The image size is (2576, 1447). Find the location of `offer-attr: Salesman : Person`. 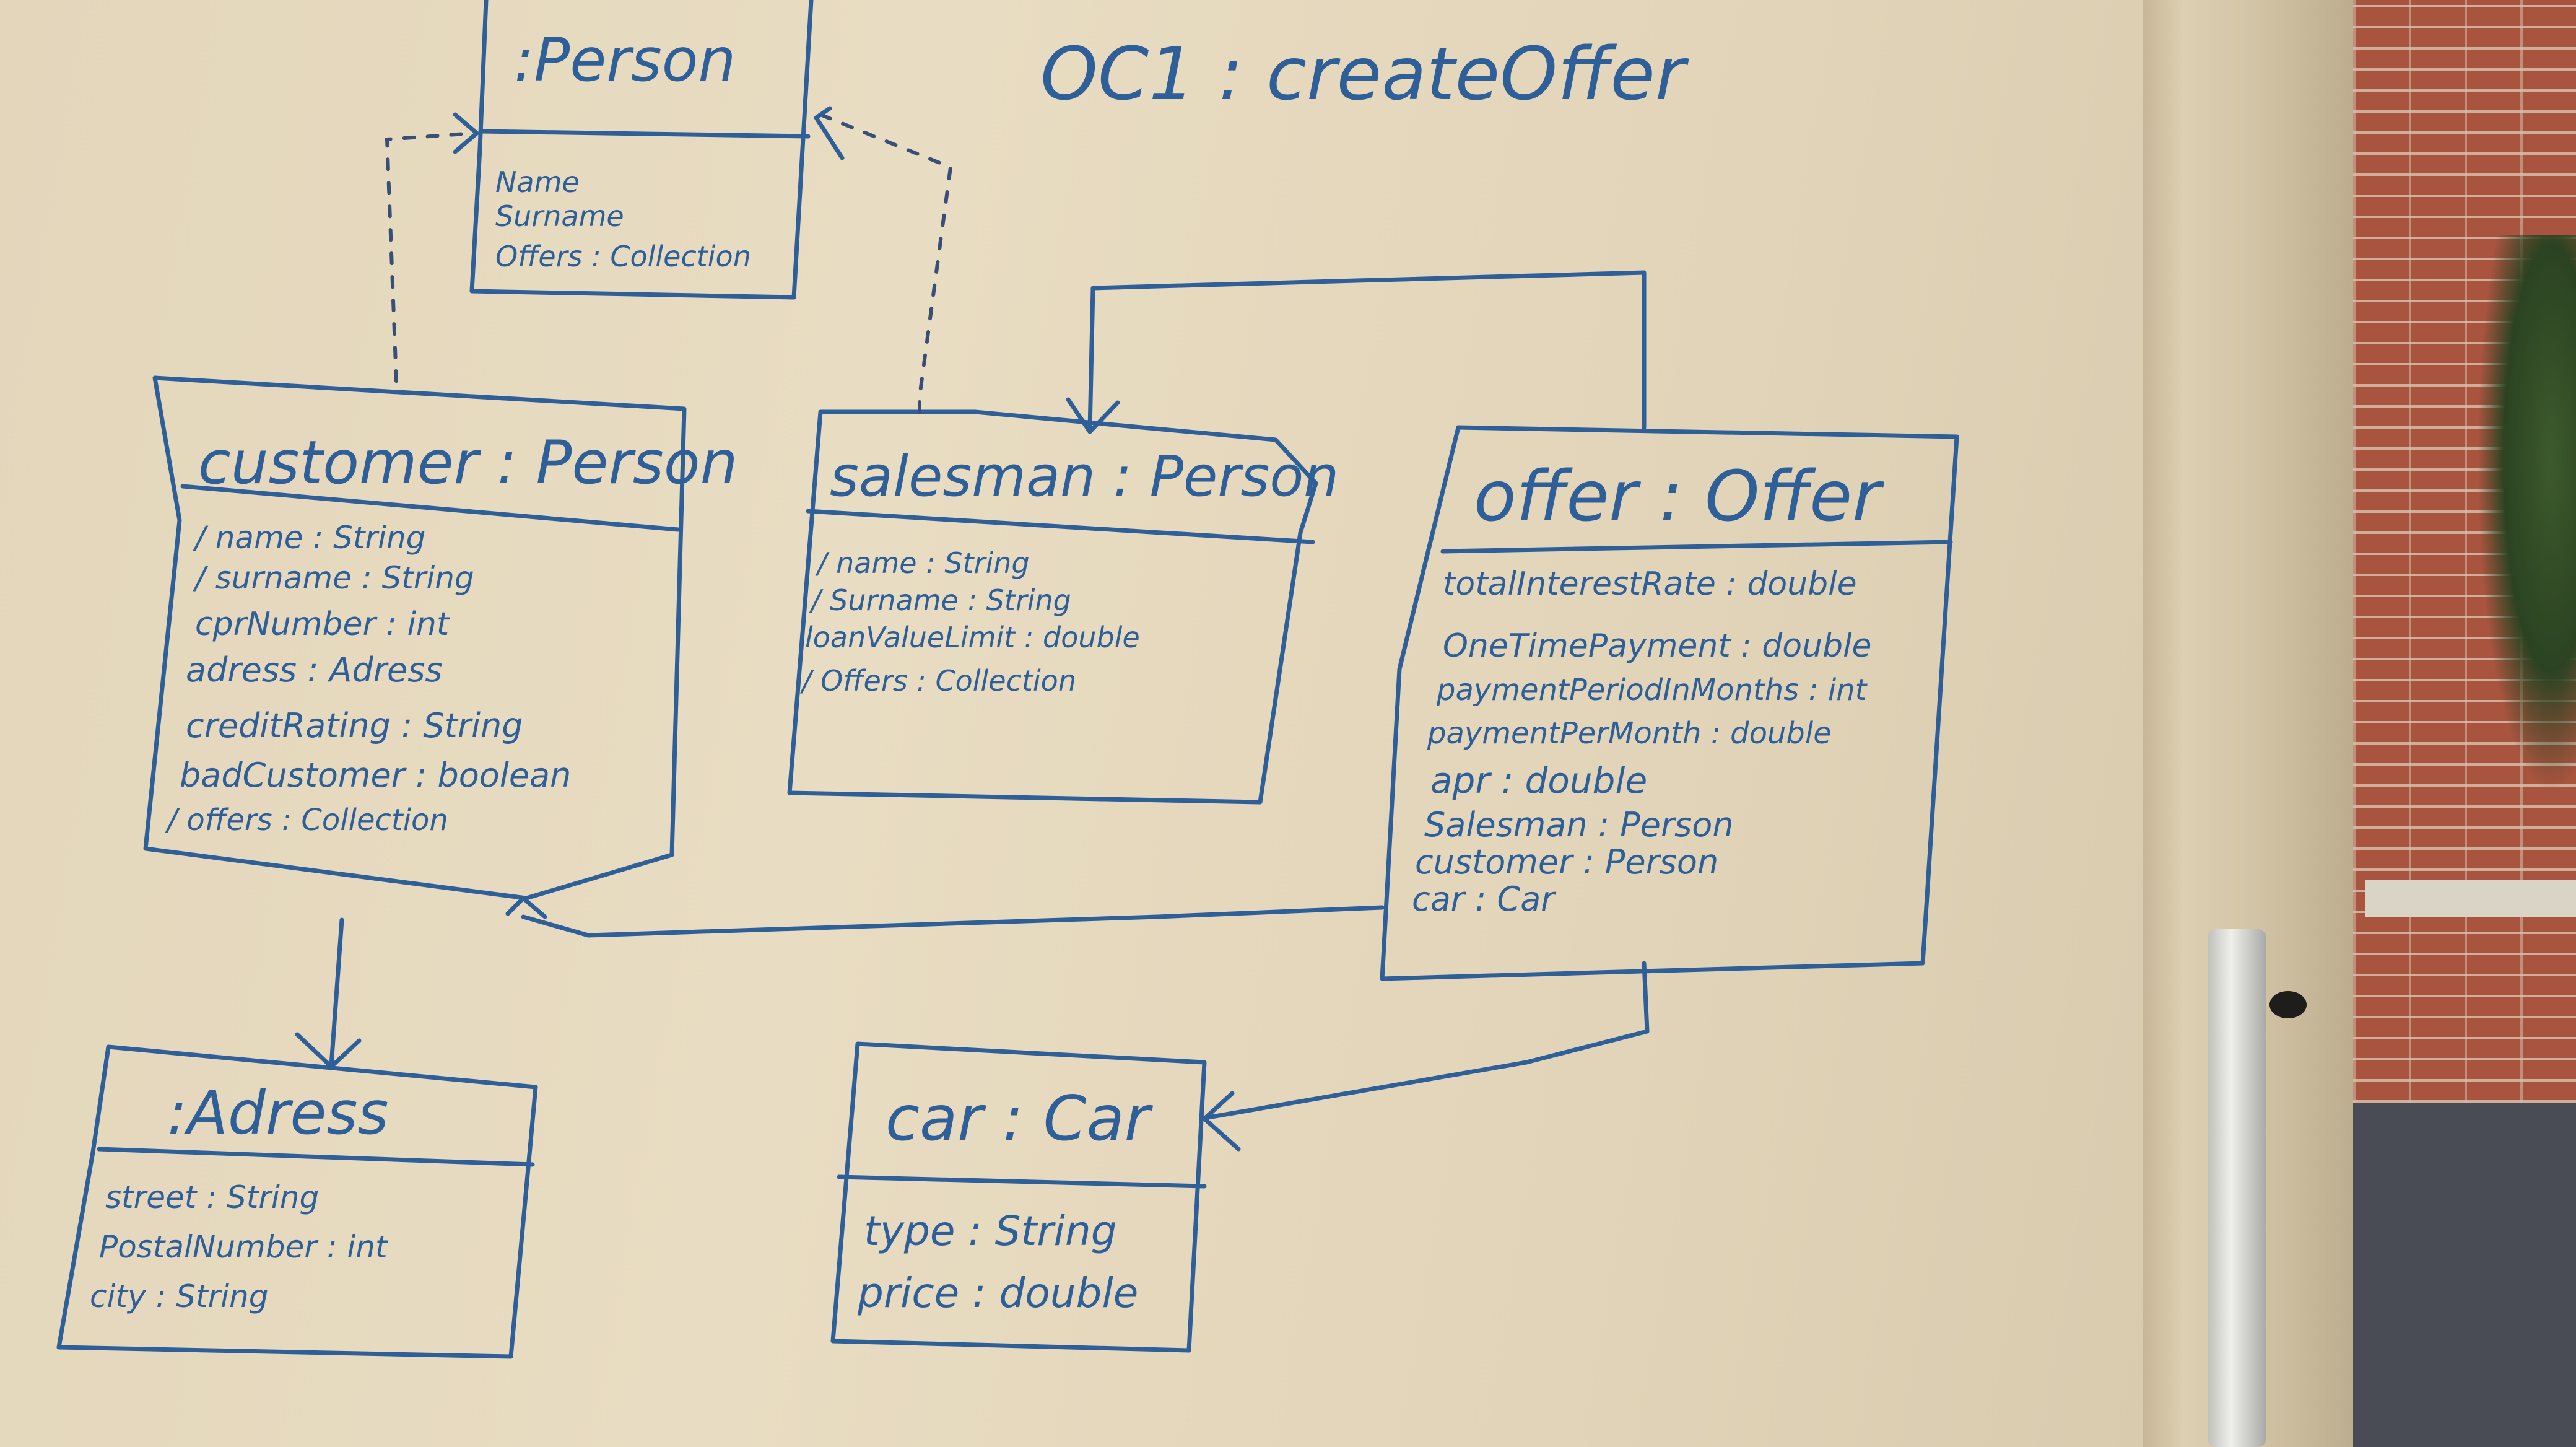

offer-attr: Salesman : Person is located at coordinates (1579, 824).